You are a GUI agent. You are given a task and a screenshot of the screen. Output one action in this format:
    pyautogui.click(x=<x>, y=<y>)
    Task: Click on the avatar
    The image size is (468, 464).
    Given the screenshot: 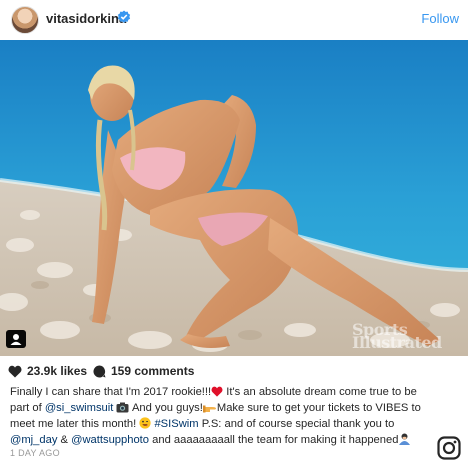 What is the action you would take?
    pyautogui.click(x=25, y=20)
    